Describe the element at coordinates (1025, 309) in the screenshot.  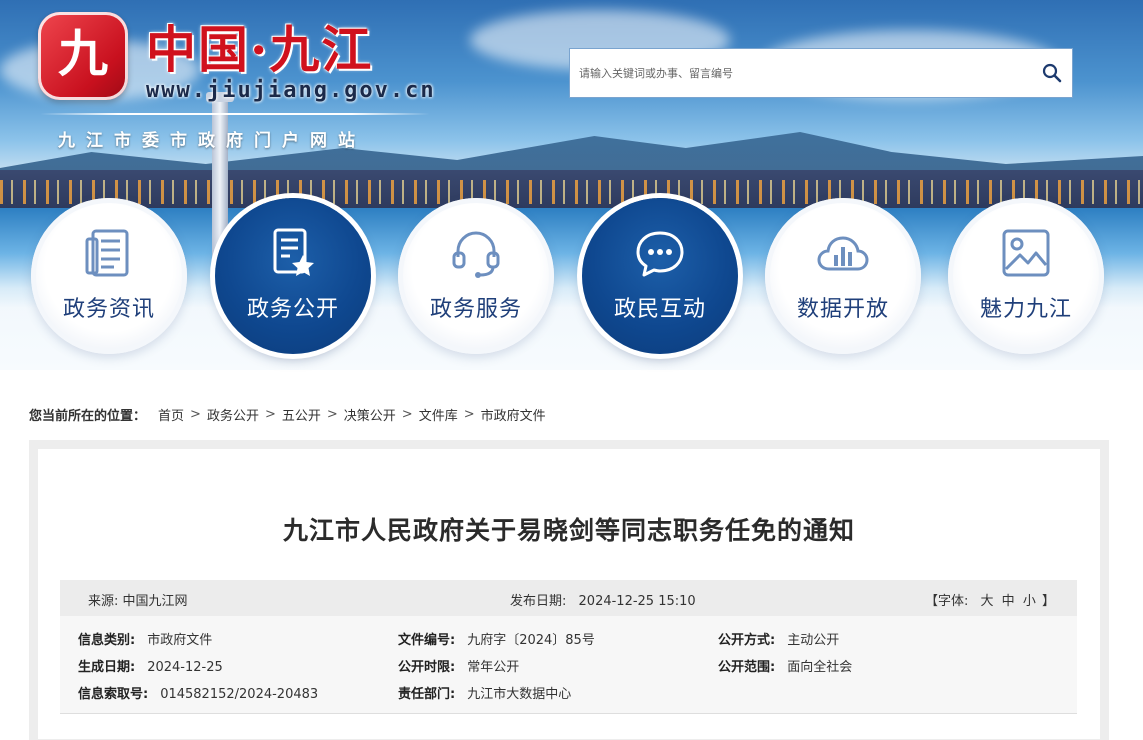
I see `nav-label: 魅力九江` at that location.